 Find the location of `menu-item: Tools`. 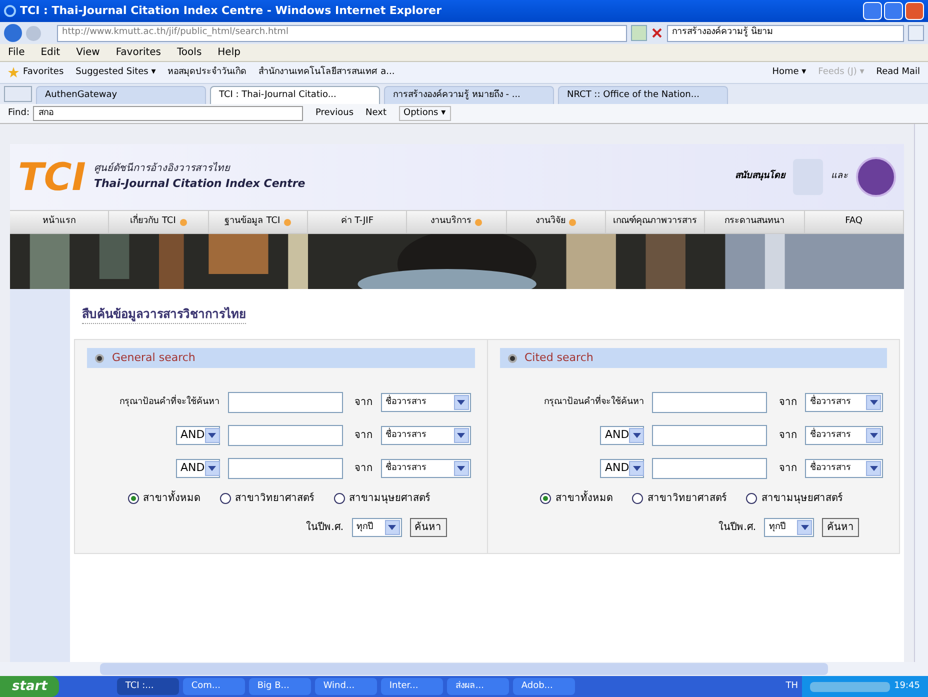

menu-item: Tools is located at coordinates (189, 52).